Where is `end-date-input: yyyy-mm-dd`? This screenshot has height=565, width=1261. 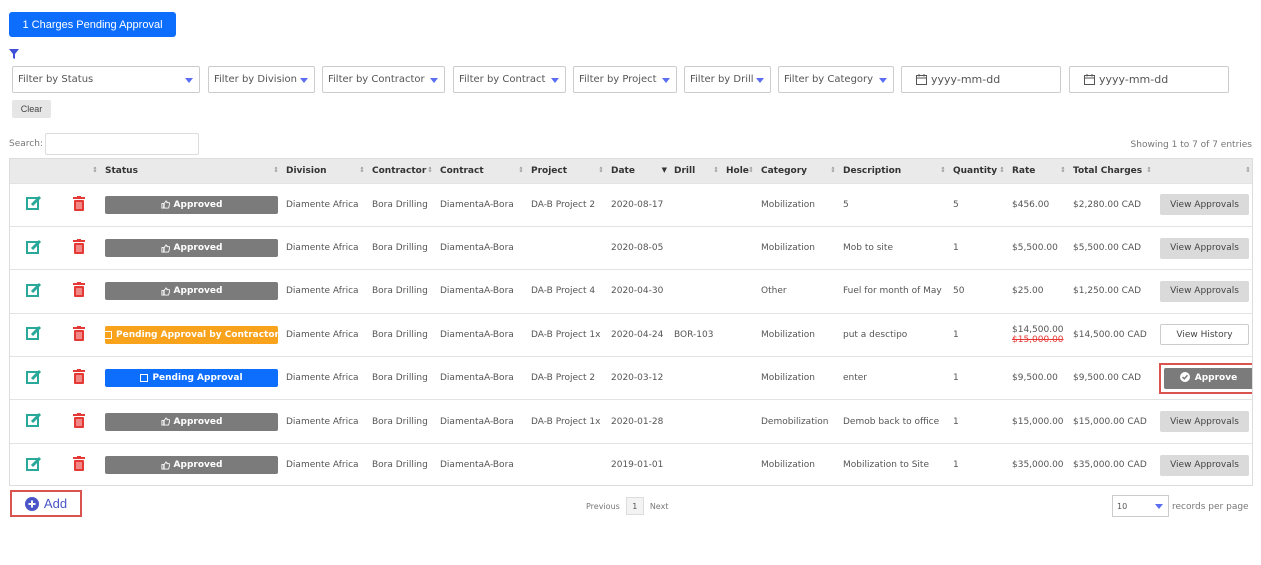
end-date-input: yyyy-mm-dd is located at coordinates (1149, 79).